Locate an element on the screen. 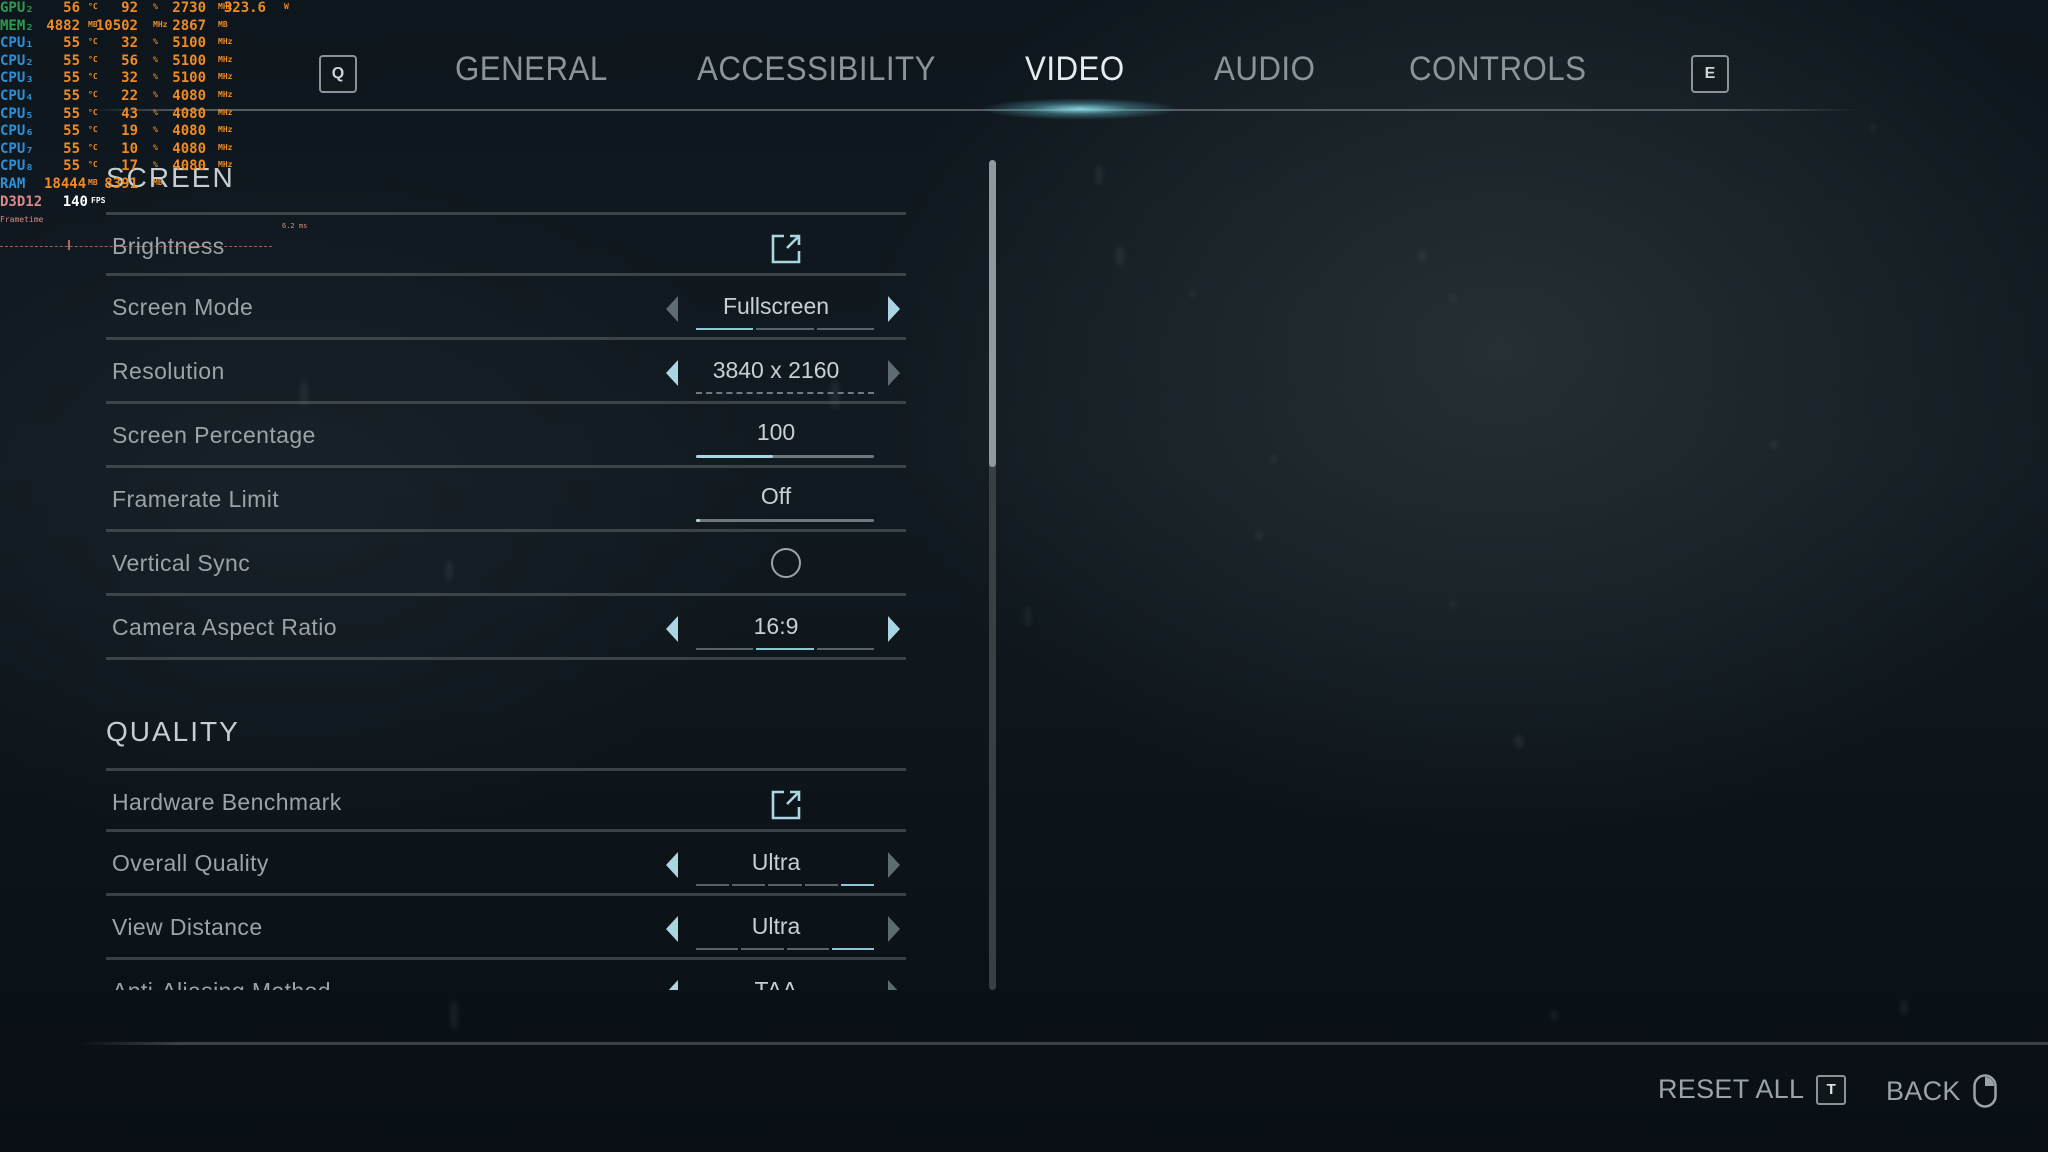  hud-label: CPU₇ is located at coordinates (17, 148).